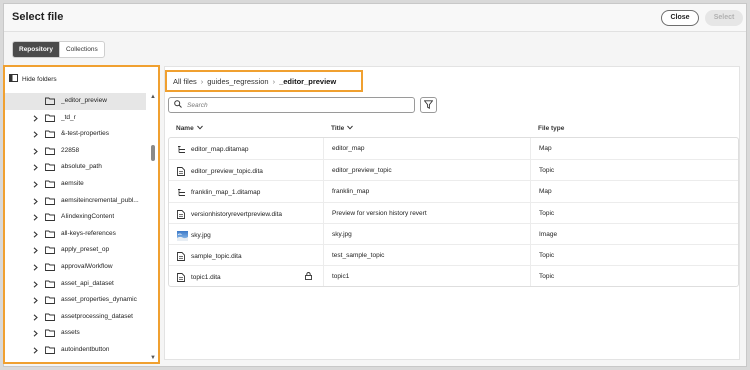 This screenshot has width=750, height=370. I want to click on folder-tree-item: assets, so click(75, 333).